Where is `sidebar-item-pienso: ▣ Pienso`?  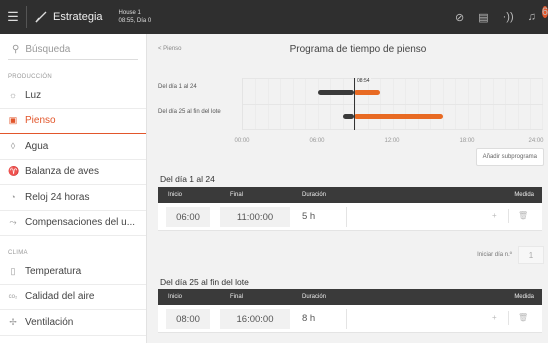 sidebar-item-pienso: ▣ Pienso is located at coordinates (73, 121).